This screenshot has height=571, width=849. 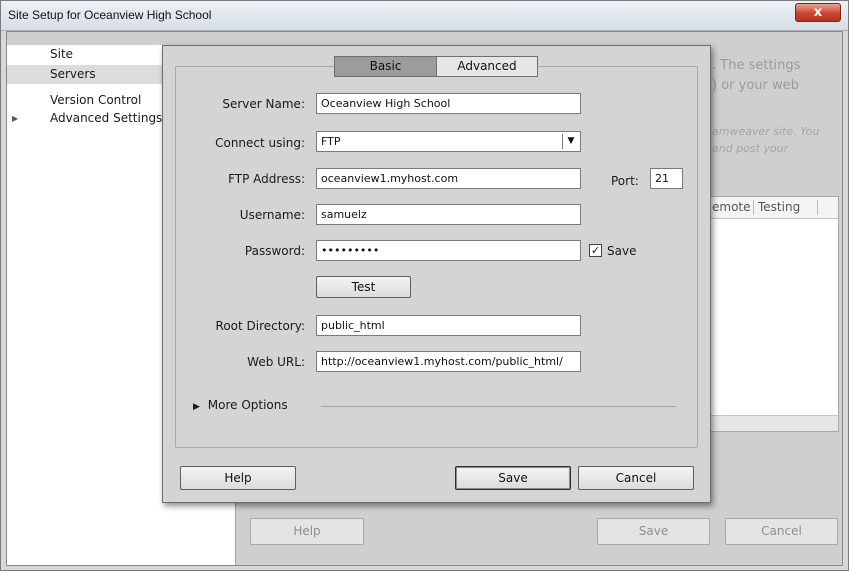 What do you see at coordinates (731, 207) in the screenshot?
I see `column-header-remote: emote` at bounding box center [731, 207].